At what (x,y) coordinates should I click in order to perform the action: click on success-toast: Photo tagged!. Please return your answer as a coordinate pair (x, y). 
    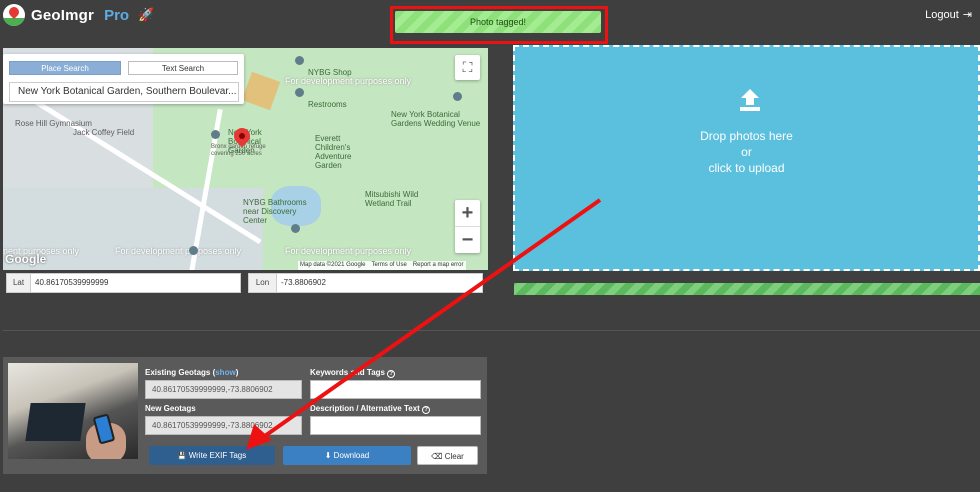
    Looking at the image, I should click on (498, 22).